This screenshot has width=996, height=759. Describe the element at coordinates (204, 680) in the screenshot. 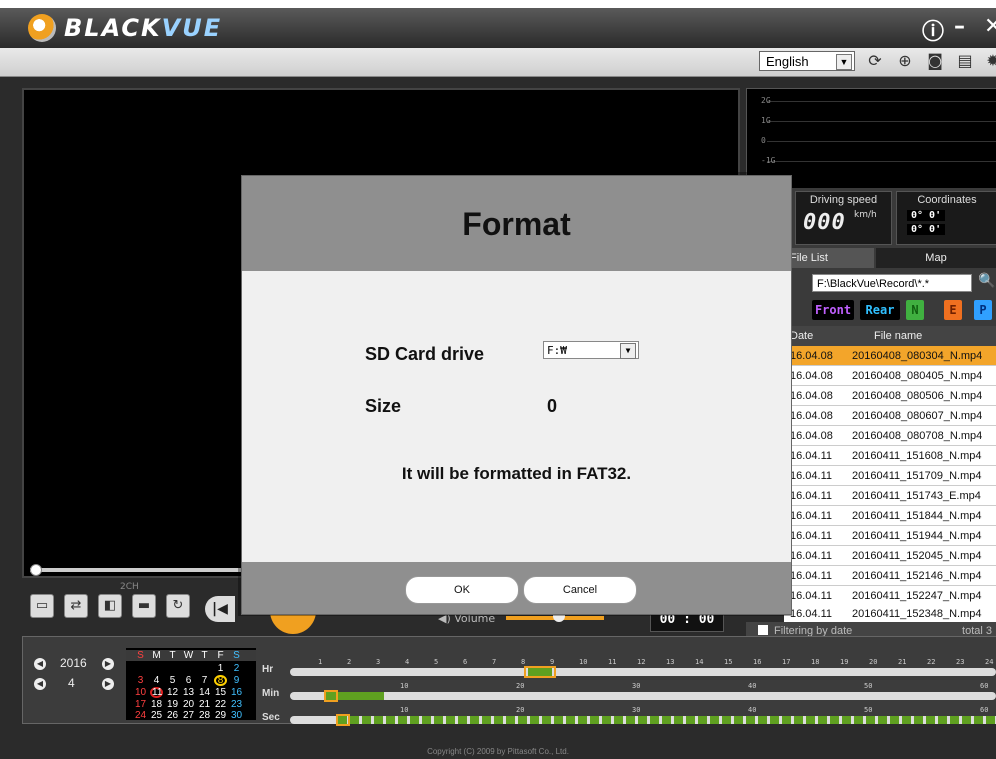

I see `calendar-day: 7` at that location.